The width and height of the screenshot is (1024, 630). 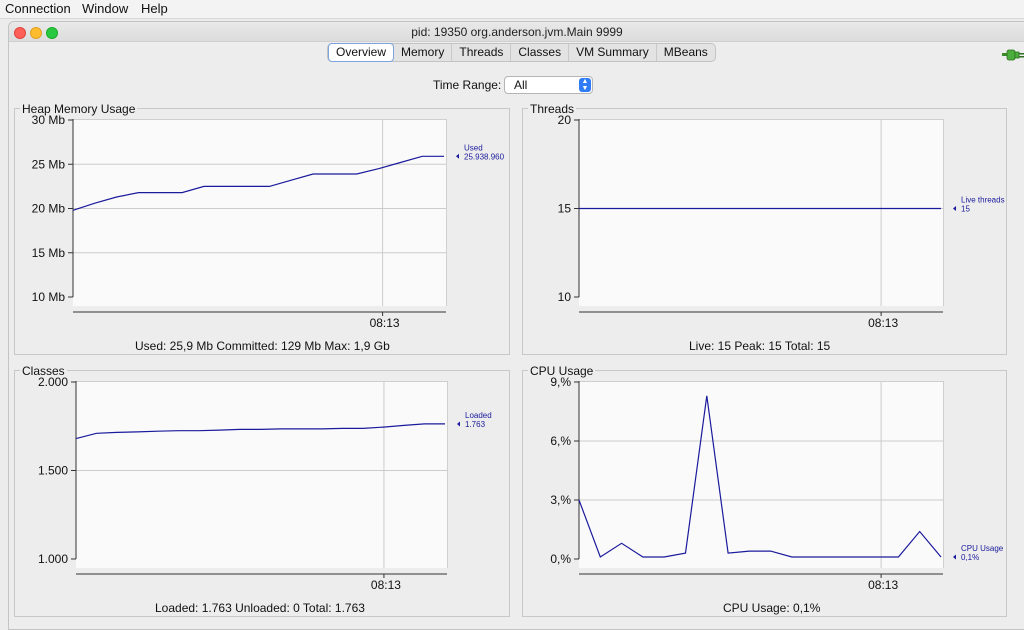 What do you see at coordinates (560, 500) in the screenshot?
I see `y-tick-label: 3,%` at bounding box center [560, 500].